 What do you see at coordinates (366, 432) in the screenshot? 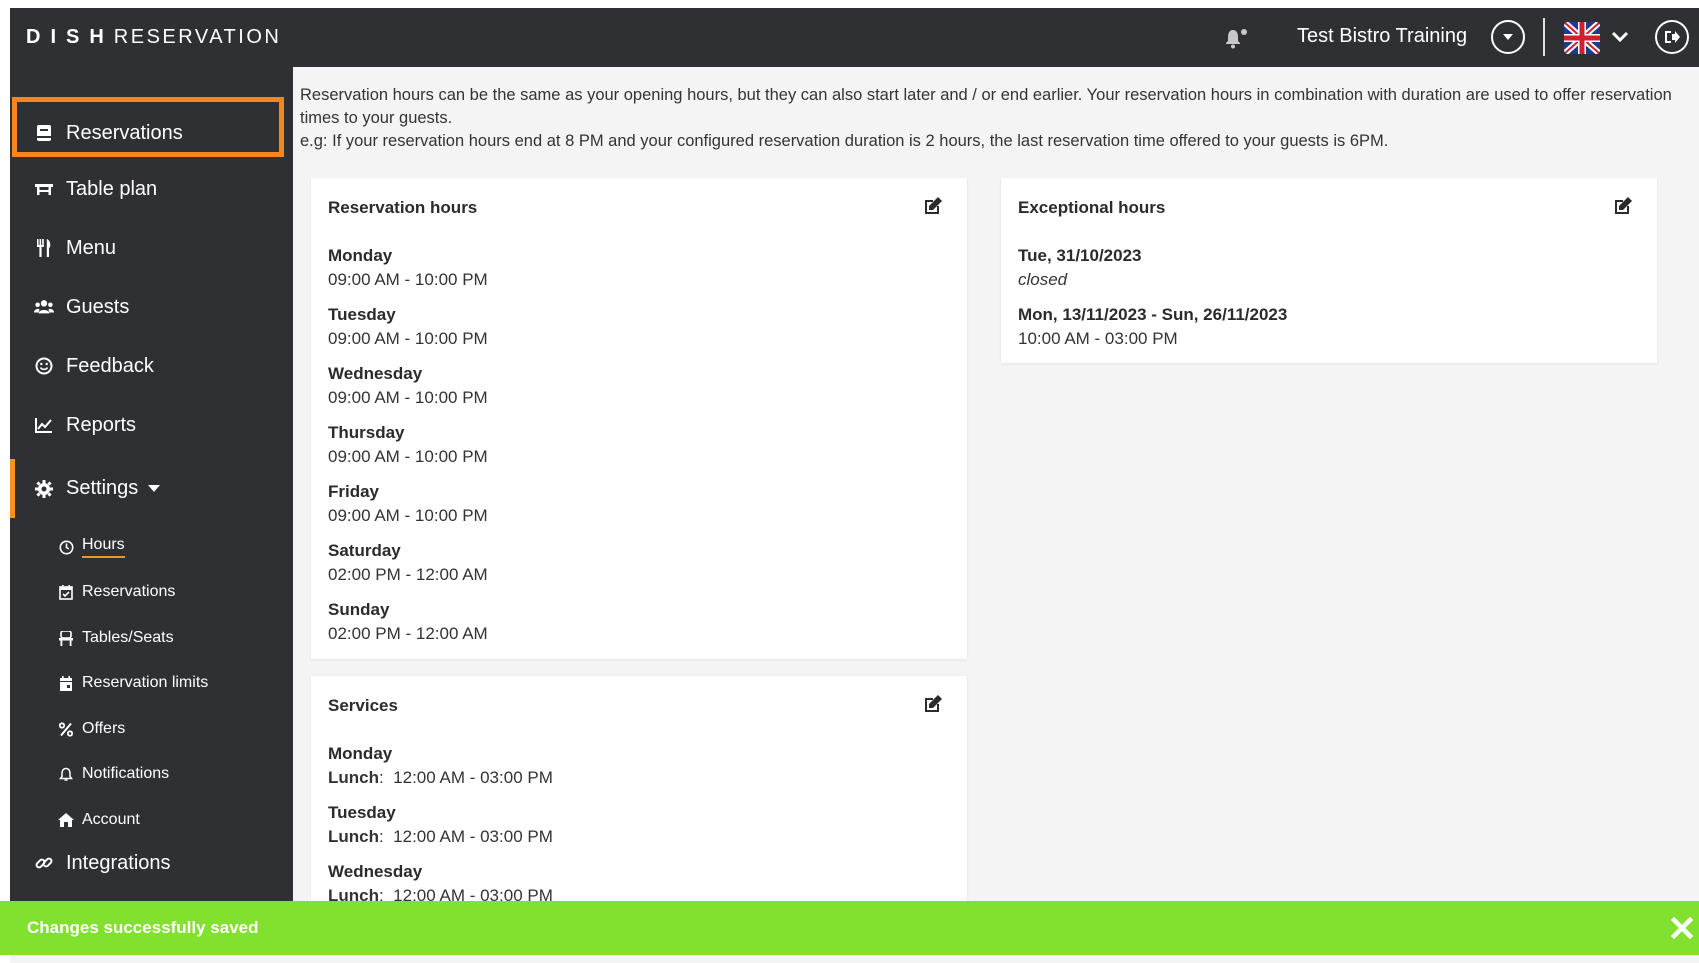
I see `day-name: Thursday` at bounding box center [366, 432].